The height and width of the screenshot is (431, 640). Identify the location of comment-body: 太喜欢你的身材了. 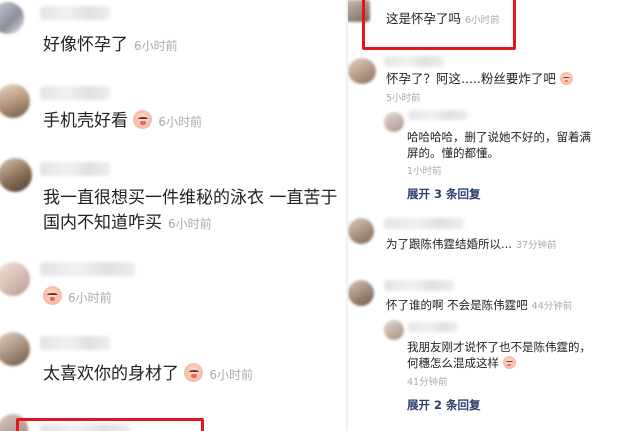
(111, 374).